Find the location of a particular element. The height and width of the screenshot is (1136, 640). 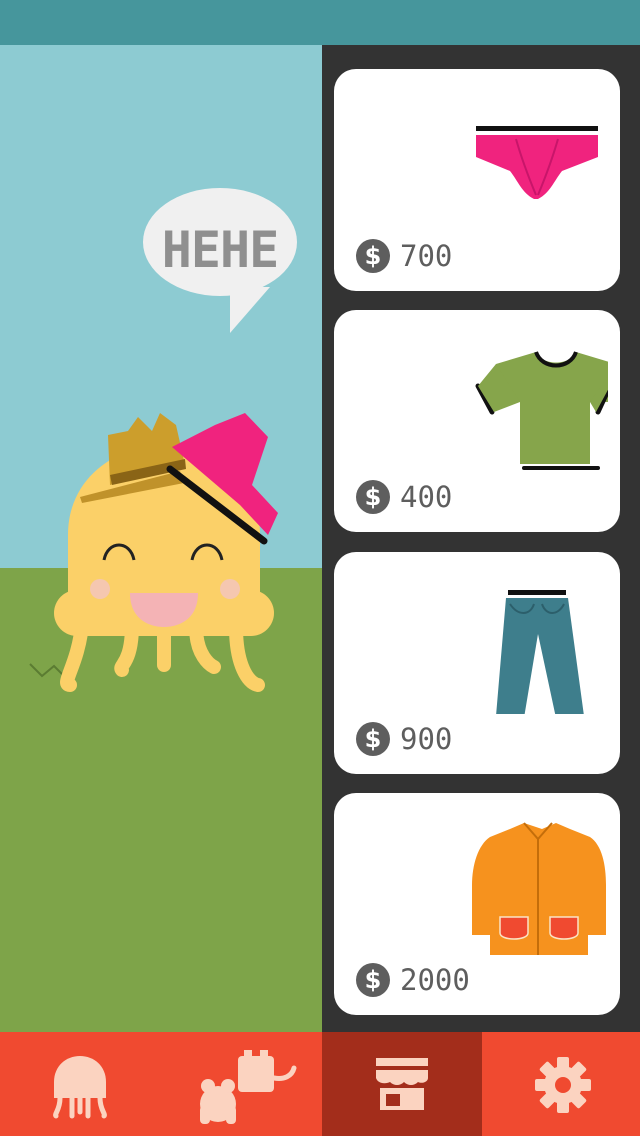

shop-item-card: $ 700 is located at coordinates (477, 180).